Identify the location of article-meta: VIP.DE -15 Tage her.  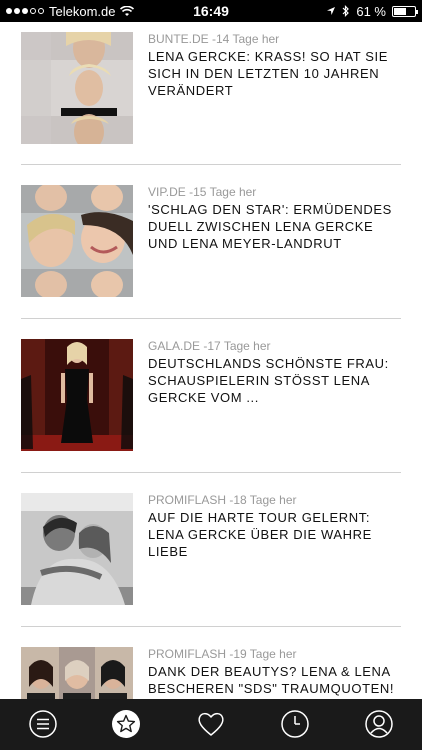
(202, 192).